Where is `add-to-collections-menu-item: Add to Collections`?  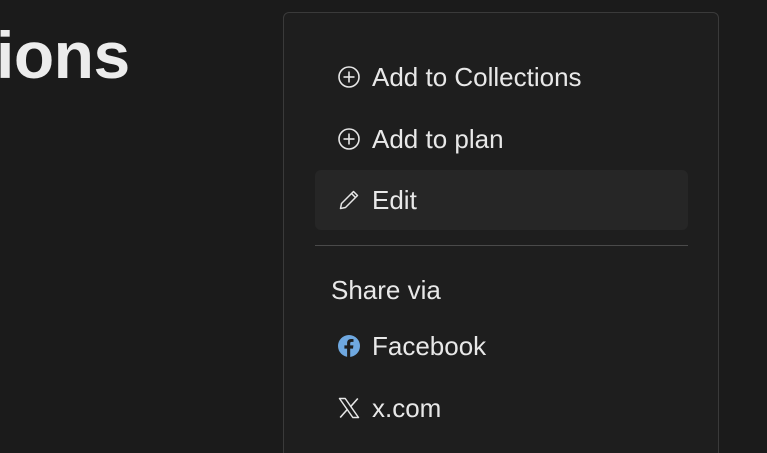
add-to-collections-menu-item: Add to Collections is located at coordinates (501, 77).